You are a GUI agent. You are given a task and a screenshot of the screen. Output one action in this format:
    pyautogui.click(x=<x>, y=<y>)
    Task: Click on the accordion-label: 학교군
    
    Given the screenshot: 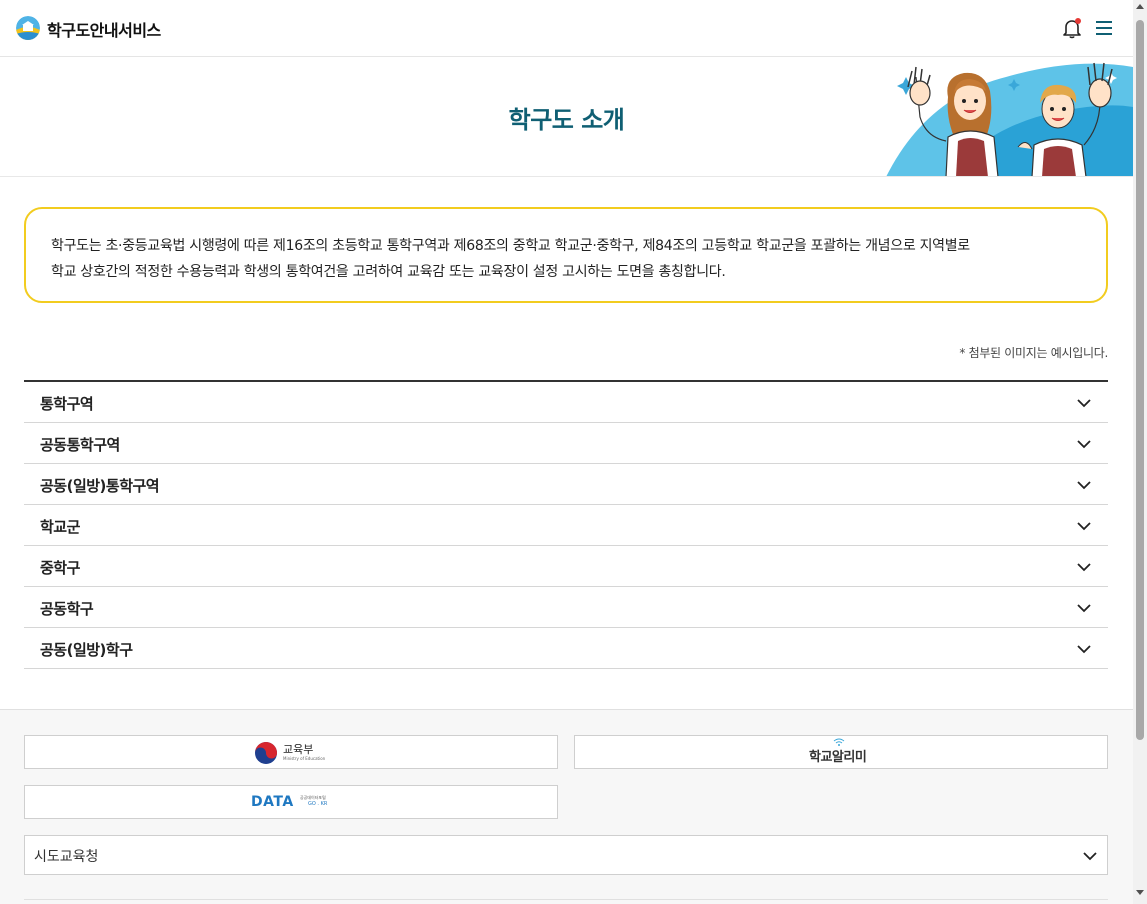 What is the action you would take?
    pyautogui.click(x=60, y=527)
    